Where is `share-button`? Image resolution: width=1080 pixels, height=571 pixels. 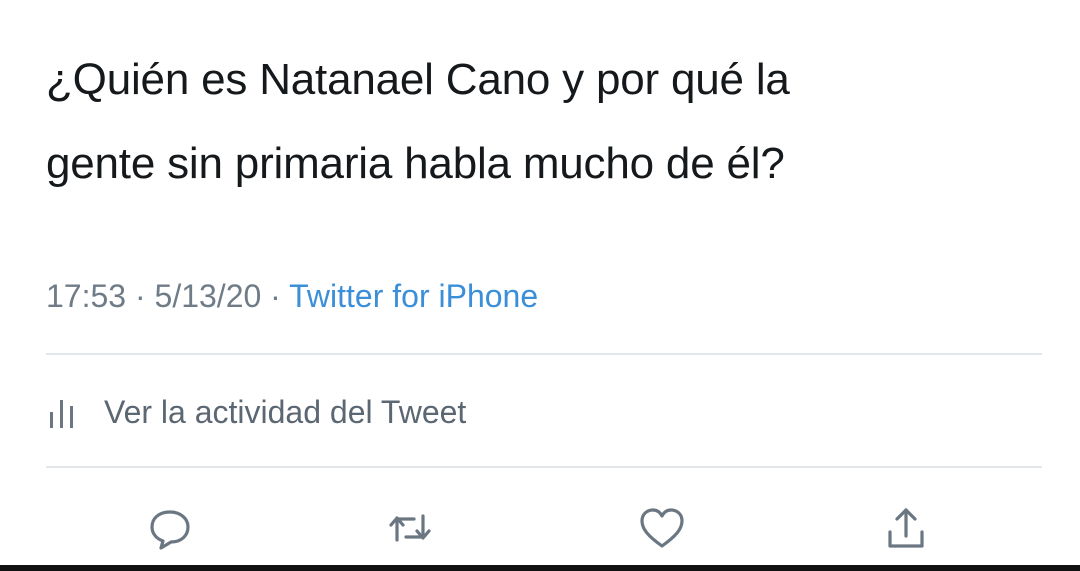 share-button is located at coordinates (906, 528).